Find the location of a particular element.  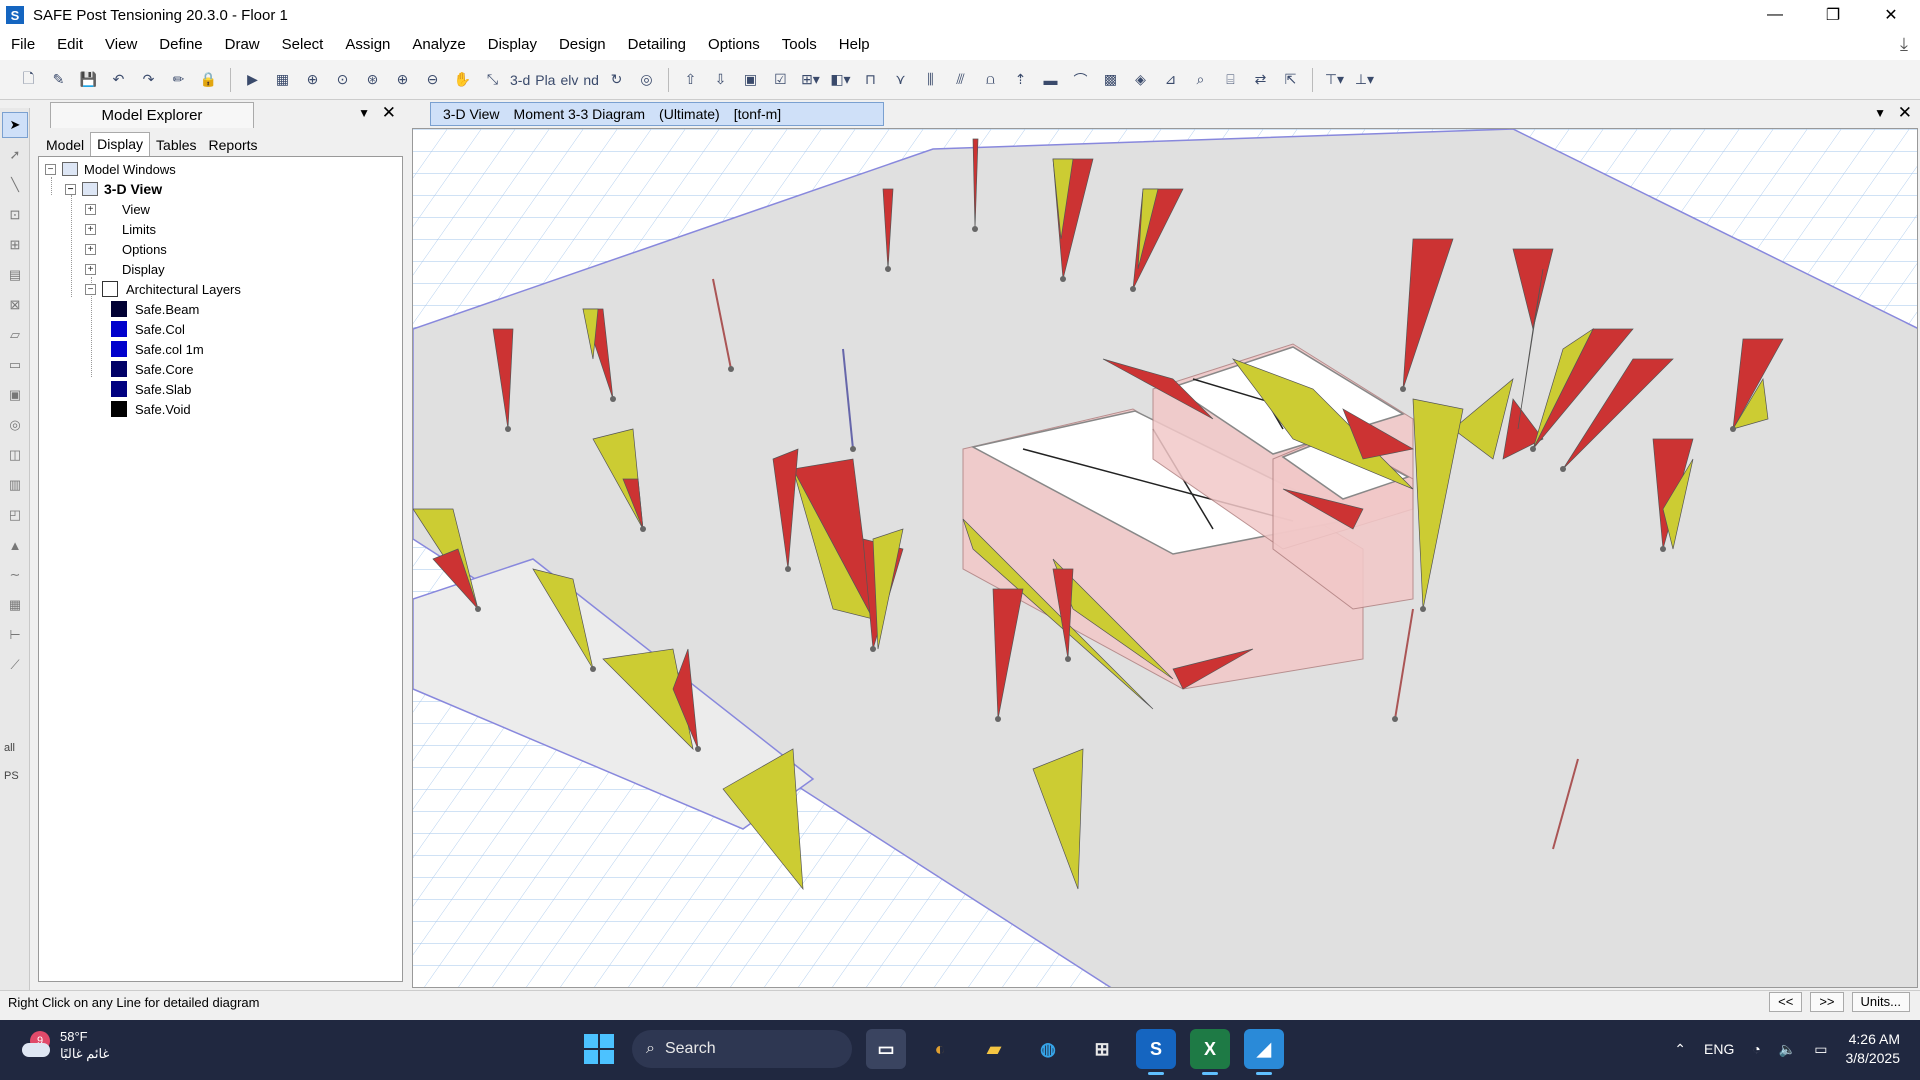

menu-assign: Assign is located at coordinates (367, 45).